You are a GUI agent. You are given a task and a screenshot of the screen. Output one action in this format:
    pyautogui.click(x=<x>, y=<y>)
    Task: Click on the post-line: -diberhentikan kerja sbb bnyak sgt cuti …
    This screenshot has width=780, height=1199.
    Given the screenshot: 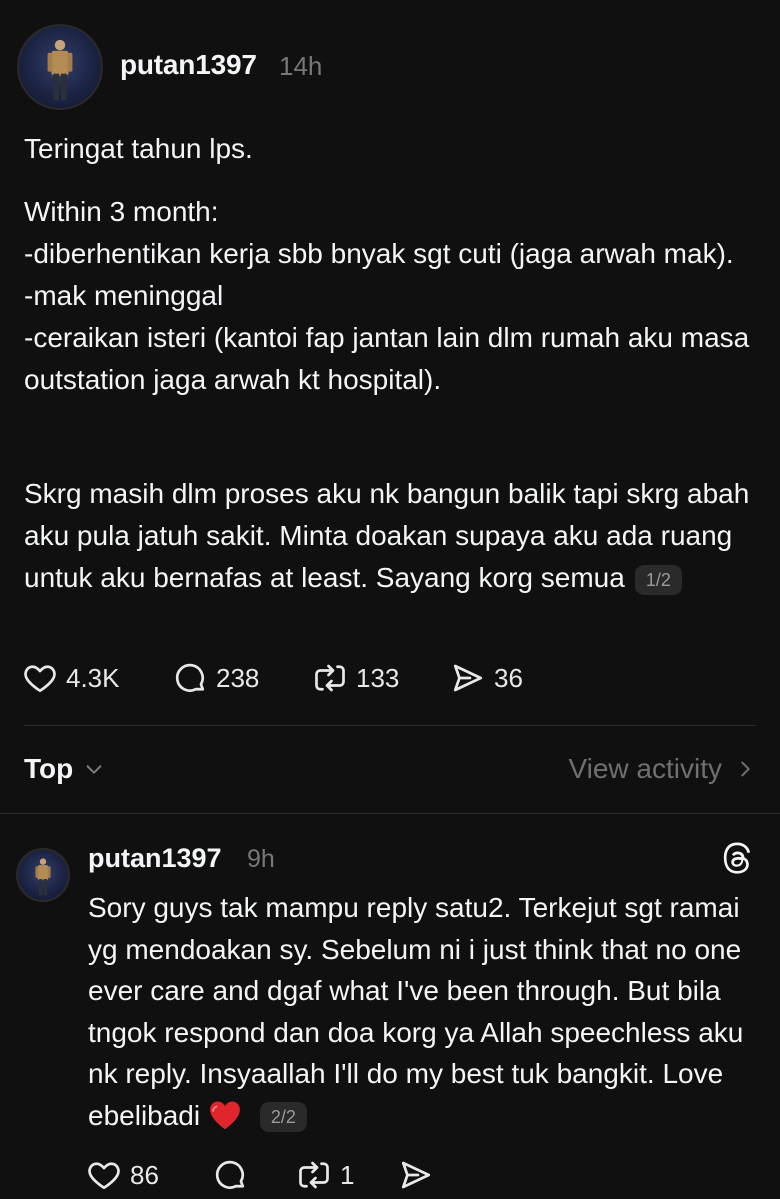 What is the action you would take?
    pyautogui.click(x=379, y=253)
    